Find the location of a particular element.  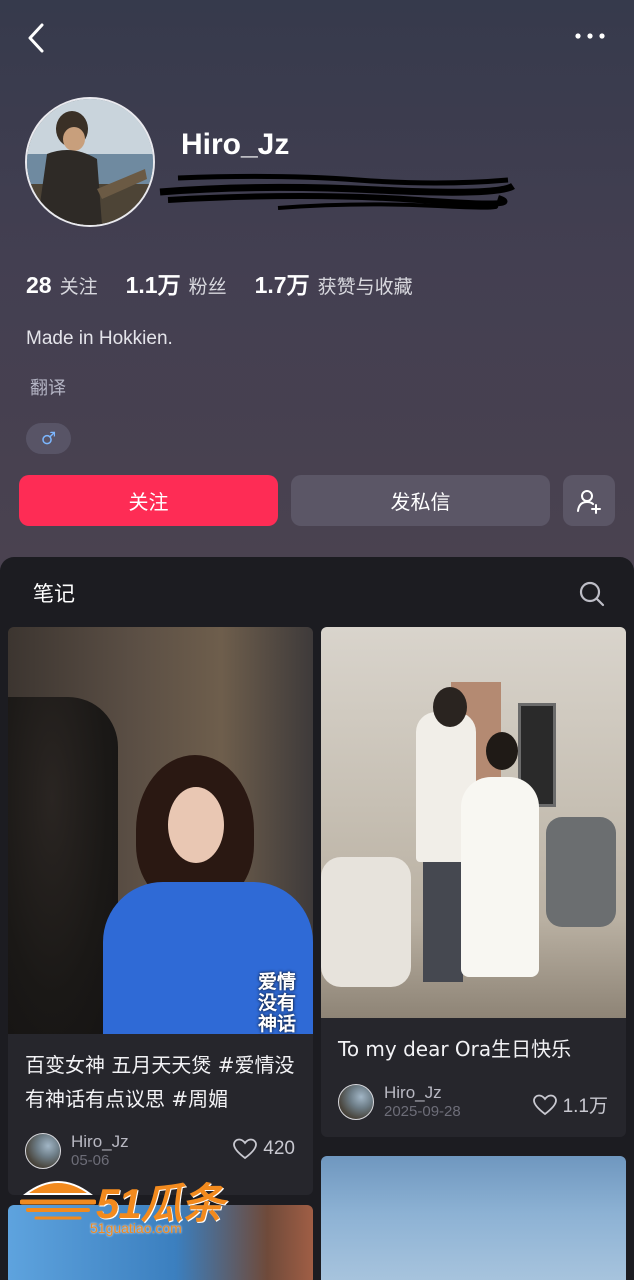

cover-subject-legs is located at coordinates (443, 919).